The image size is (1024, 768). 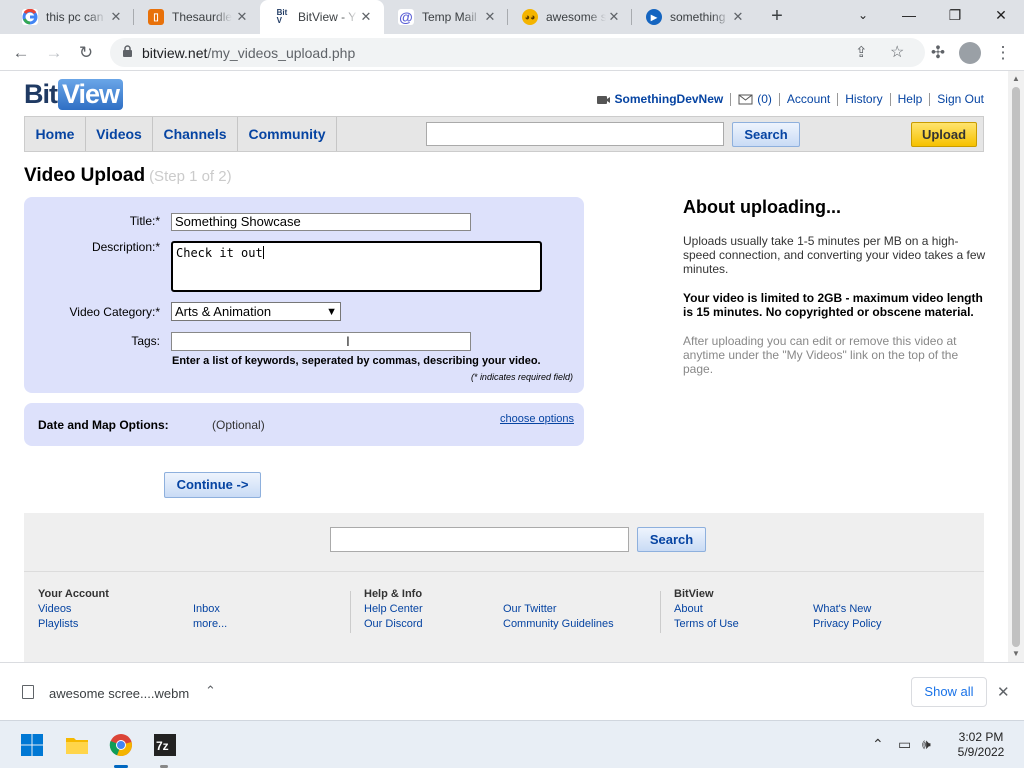 What do you see at coordinates (479, 539) in the screenshot?
I see `footer-search-input` at bounding box center [479, 539].